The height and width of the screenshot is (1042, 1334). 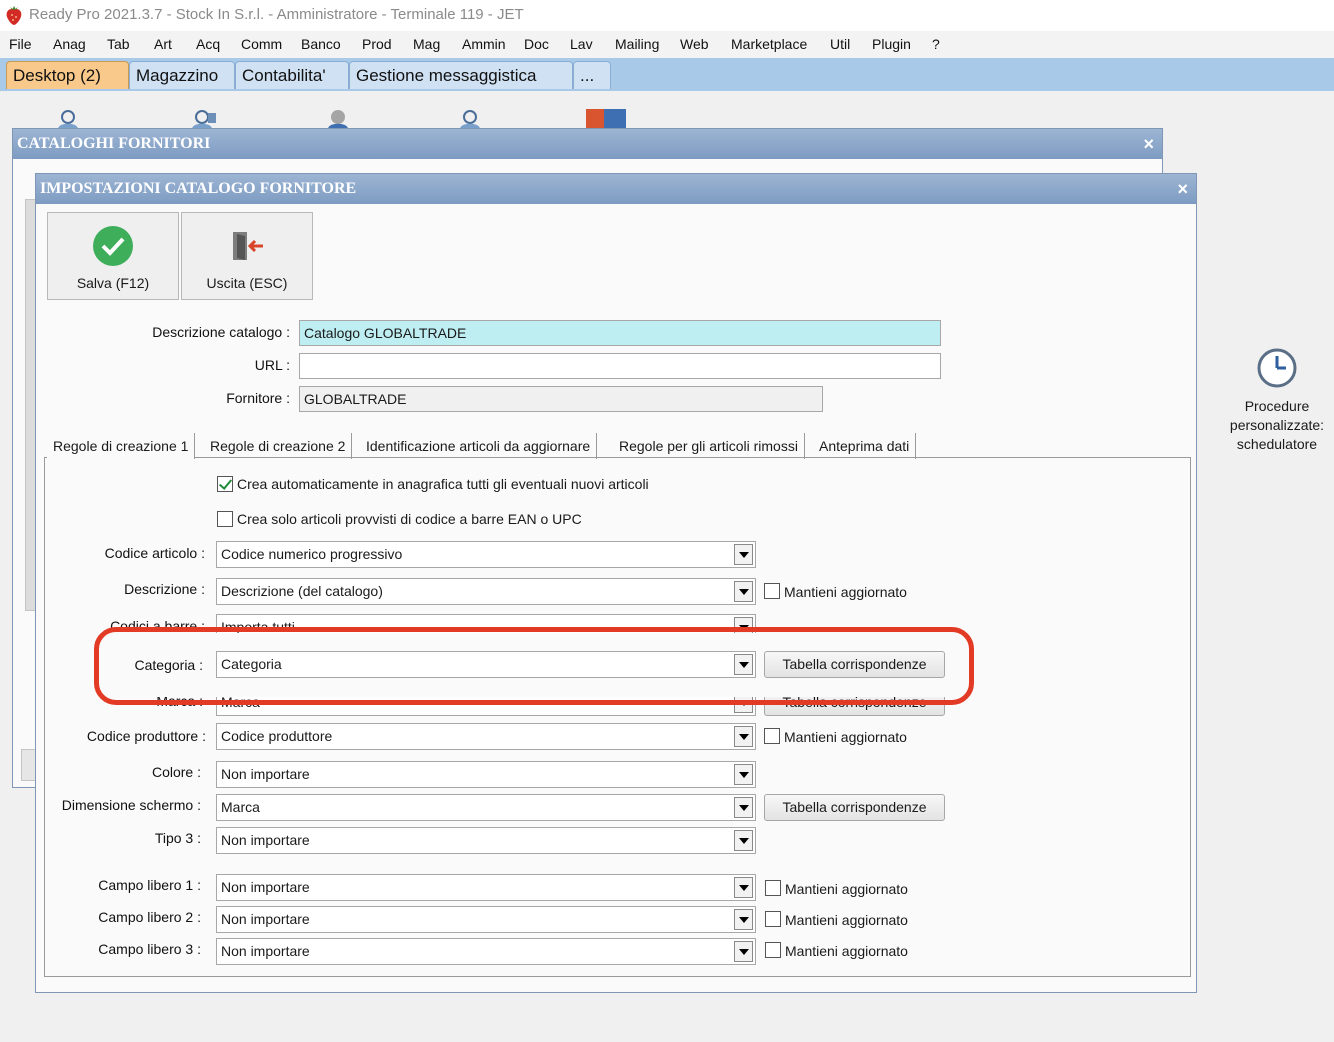 What do you see at coordinates (1277, 406) in the screenshot?
I see `scheduler-label-1: Procedure` at bounding box center [1277, 406].